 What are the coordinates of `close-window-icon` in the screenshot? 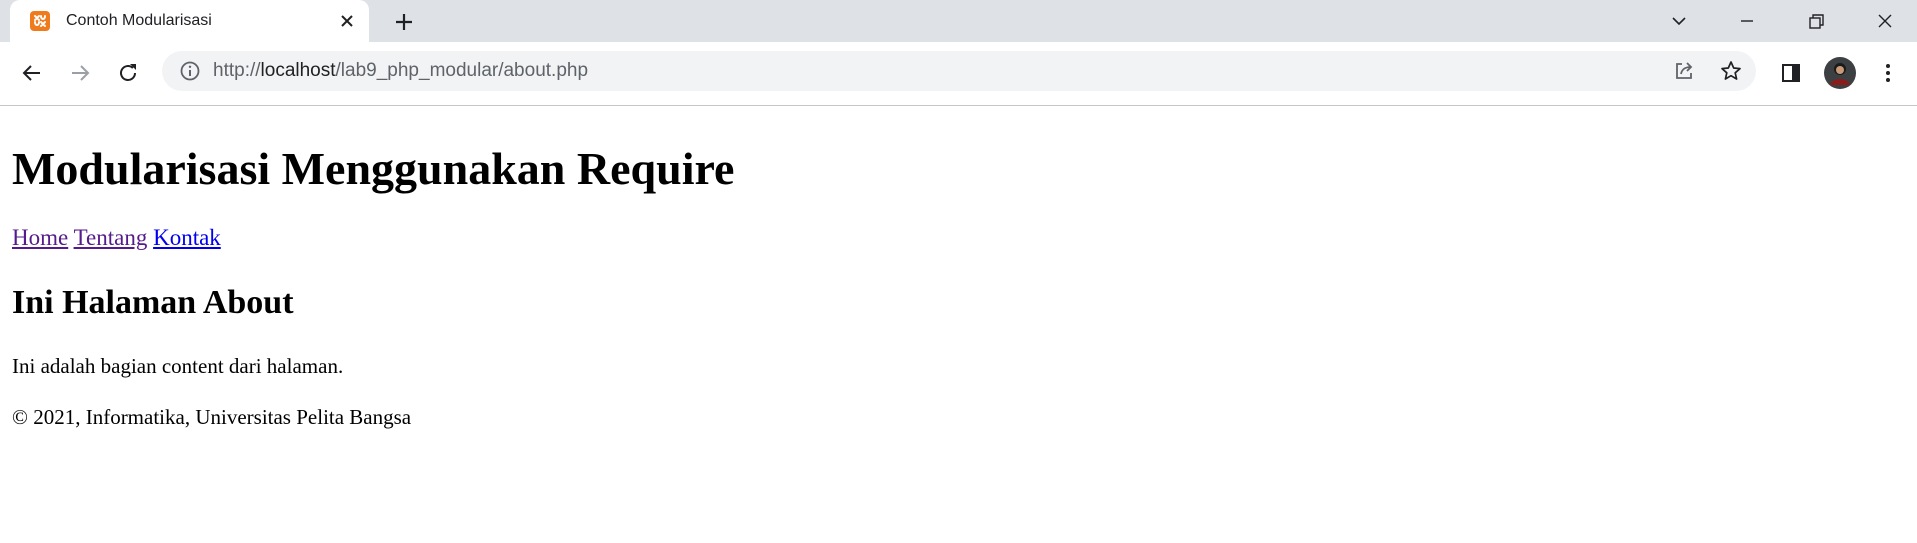 It's located at (1885, 21).